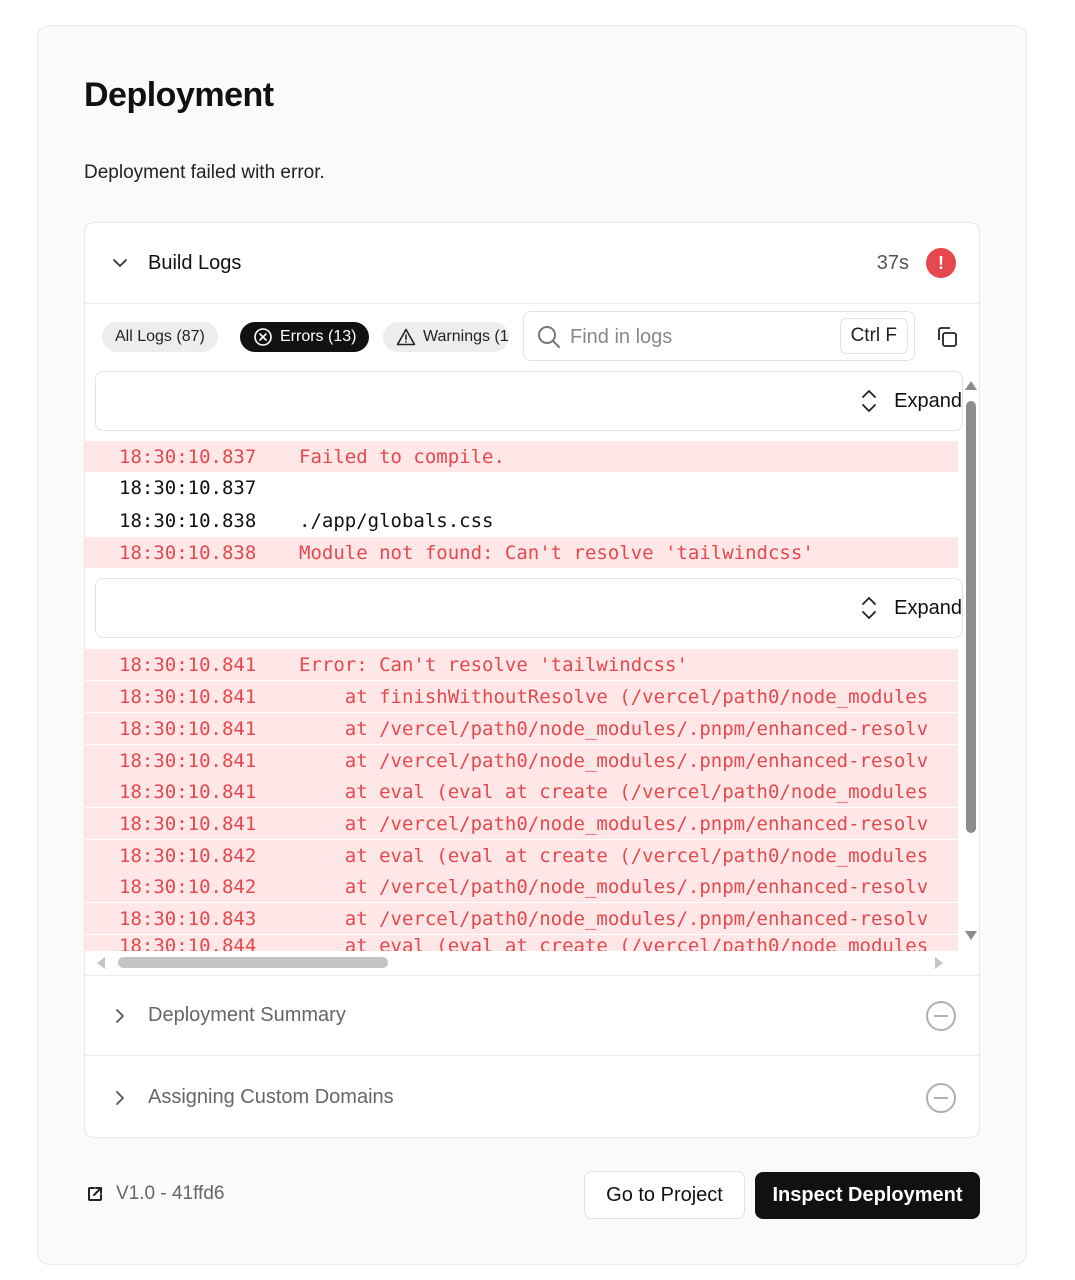 This screenshot has width=1075, height=1280. Describe the element at coordinates (523, 962) in the screenshot. I see `horizontal-scrollbar` at that location.